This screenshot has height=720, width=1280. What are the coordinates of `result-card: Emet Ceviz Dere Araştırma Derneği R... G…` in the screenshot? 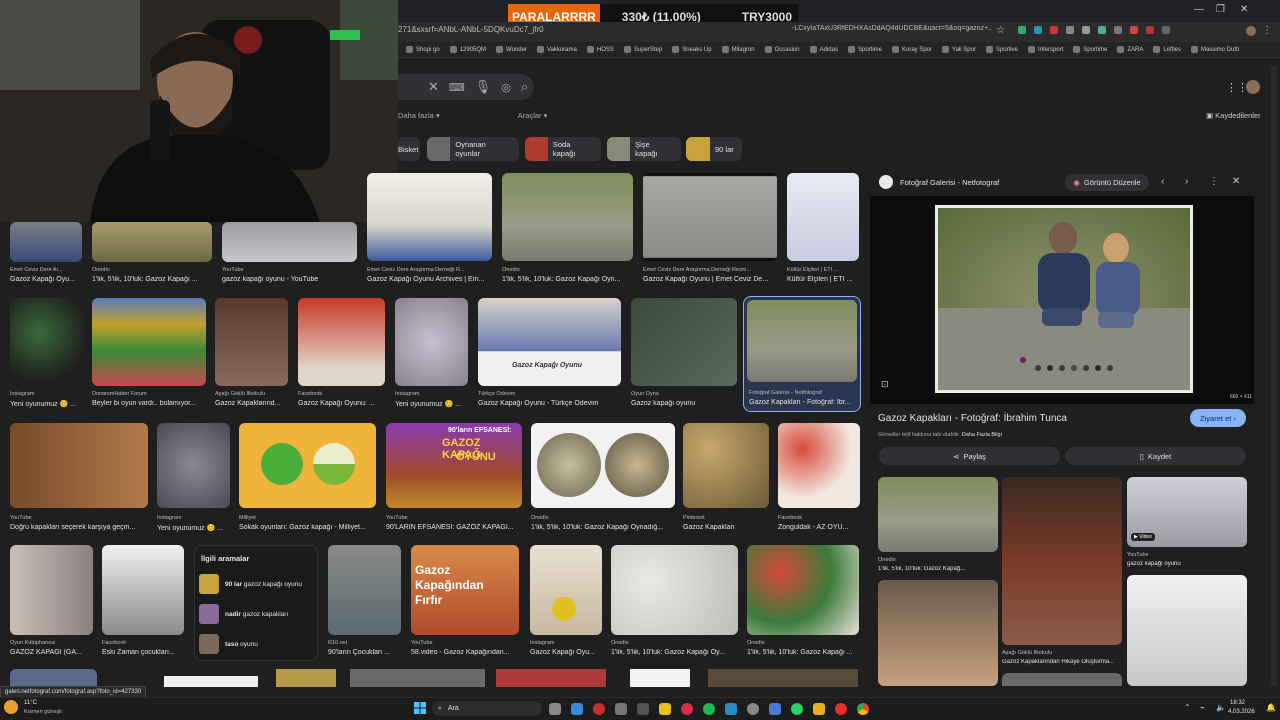 It's located at (429, 229).